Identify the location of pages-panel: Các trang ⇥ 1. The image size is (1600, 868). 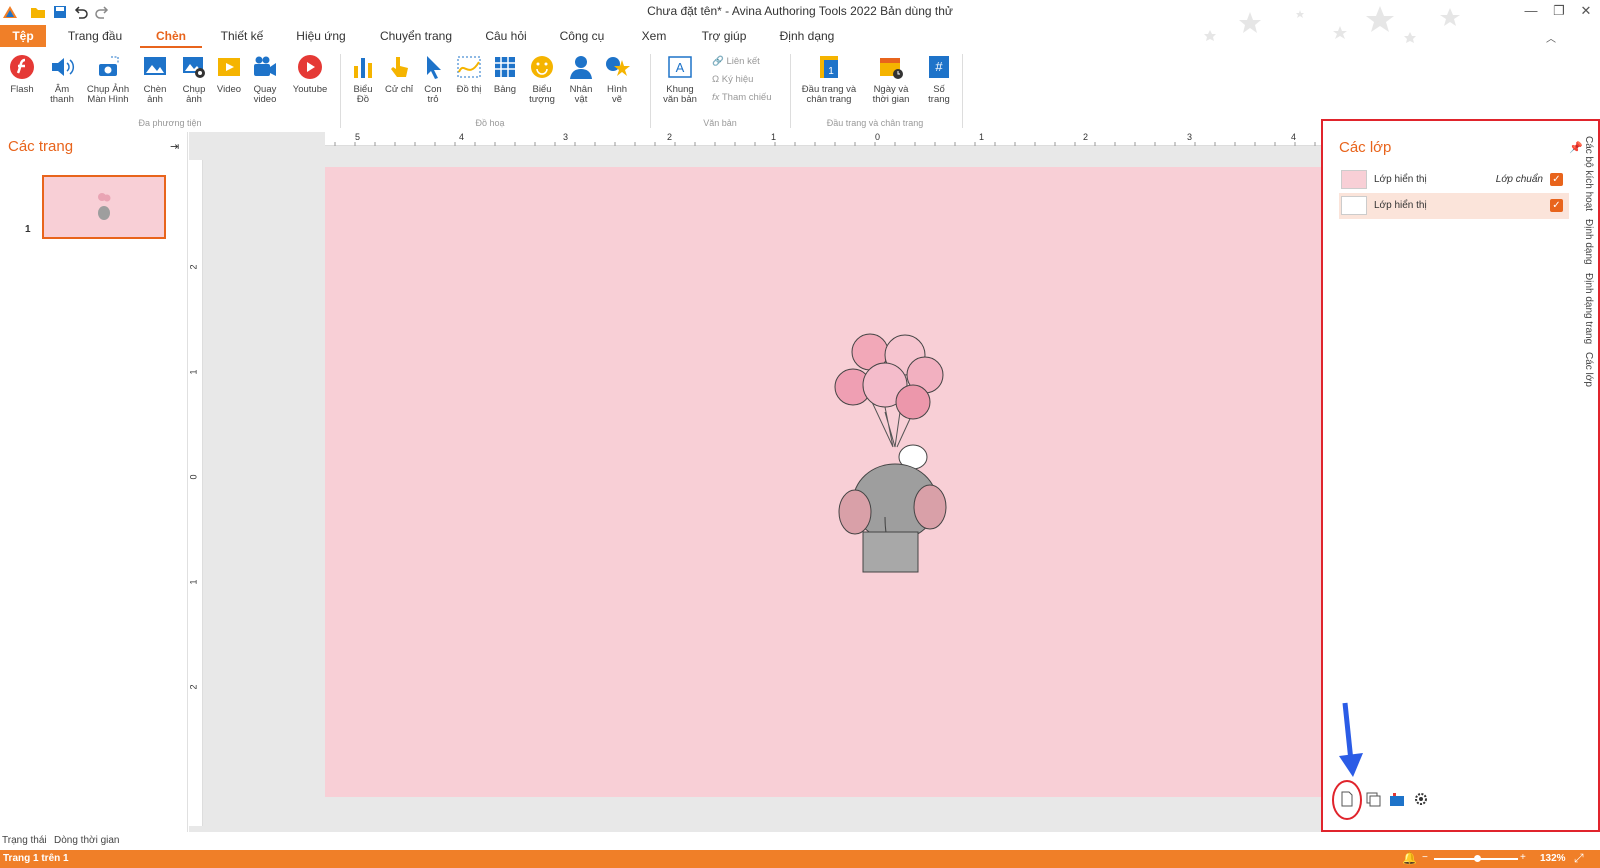
(94, 482).